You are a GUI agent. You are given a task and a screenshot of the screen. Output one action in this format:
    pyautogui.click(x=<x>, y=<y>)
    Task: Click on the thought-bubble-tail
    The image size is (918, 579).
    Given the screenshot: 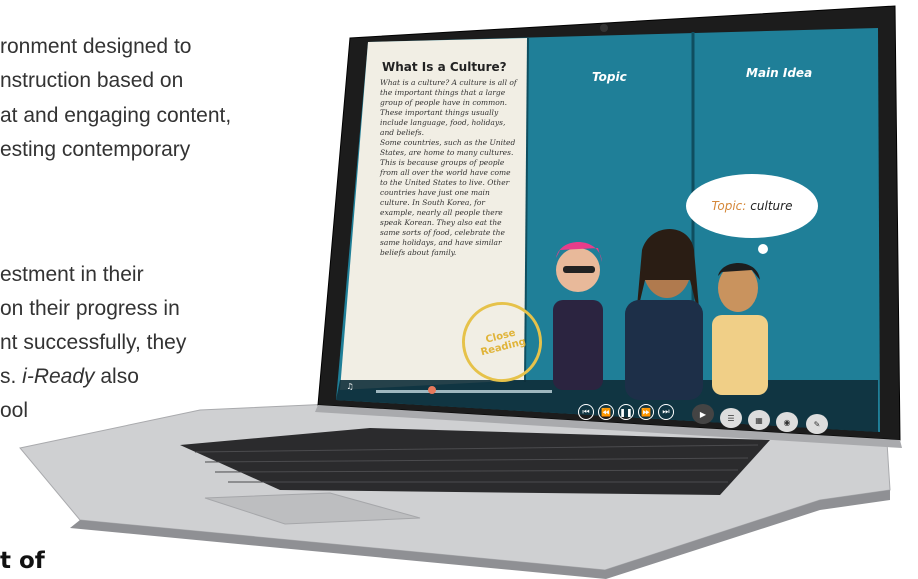 What is the action you would take?
    pyautogui.click(x=763, y=249)
    